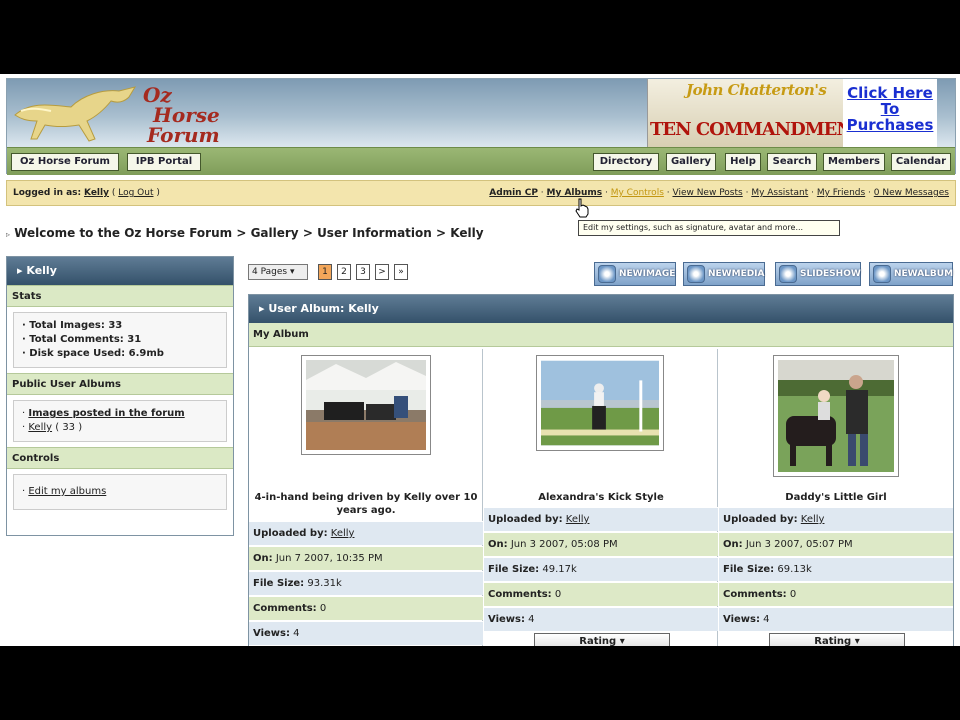  What do you see at coordinates (123, 233) in the screenshot?
I see `breadcrumb-home: Welcome to the Oz Horse Forum` at bounding box center [123, 233].